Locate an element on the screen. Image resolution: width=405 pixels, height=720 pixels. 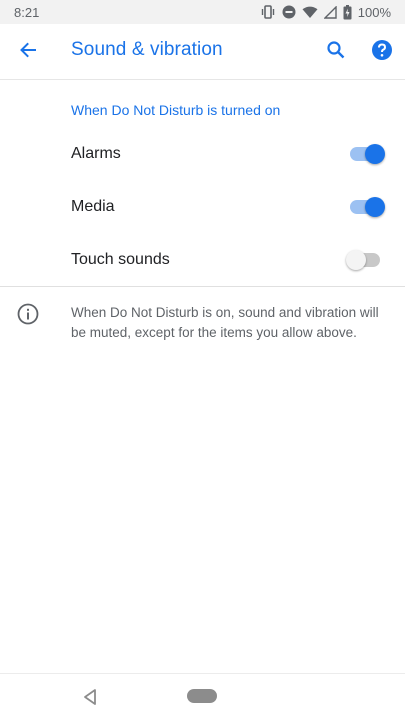
help-button is located at coordinates (382, 52).